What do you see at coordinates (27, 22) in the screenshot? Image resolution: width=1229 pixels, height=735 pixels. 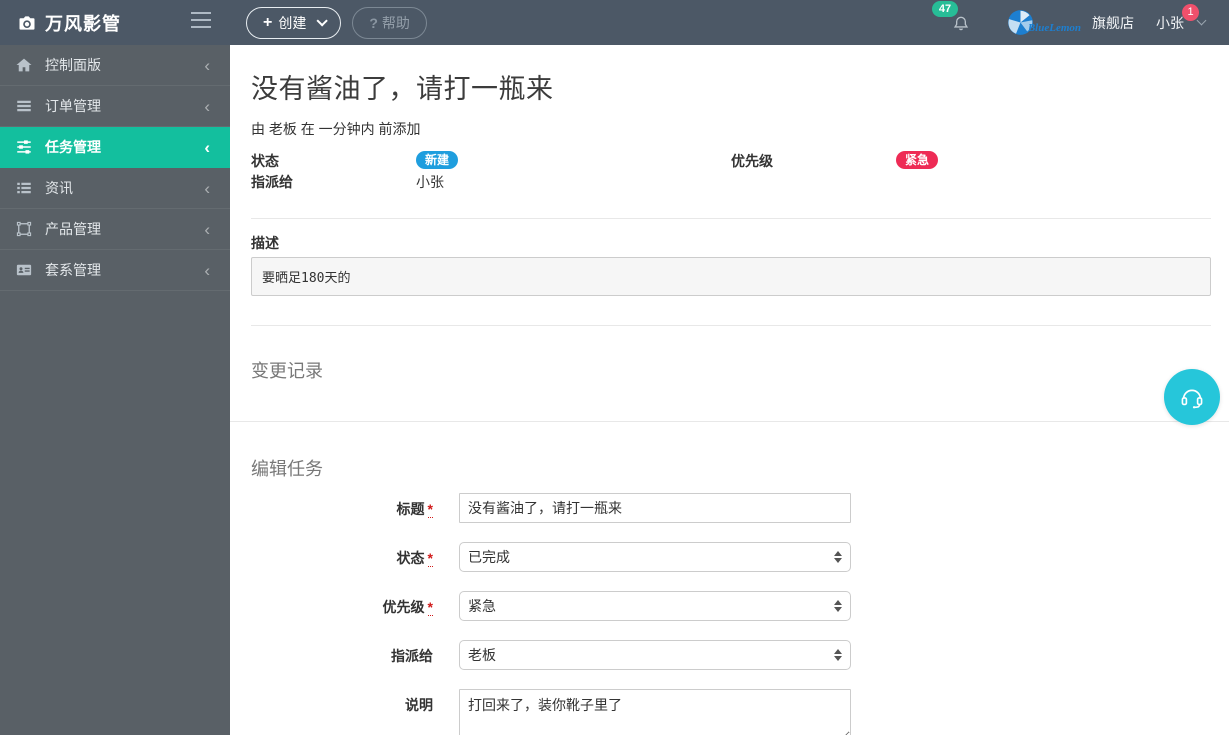 I see `camera-icon` at bounding box center [27, 22].